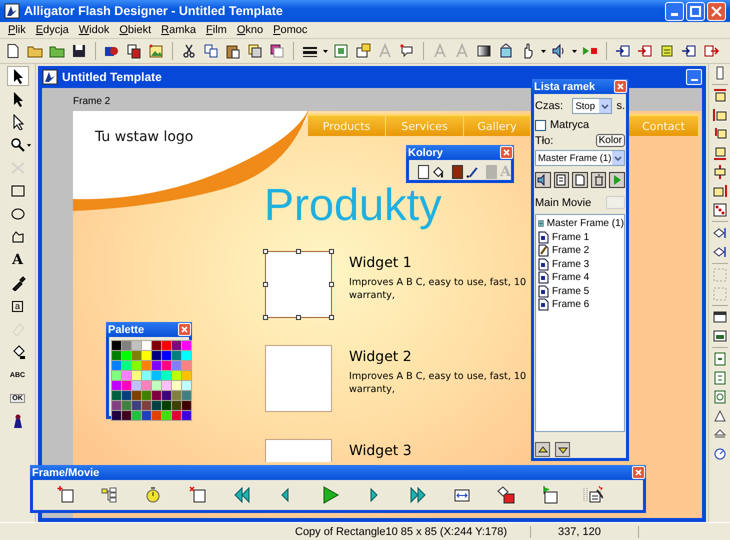 Image resolution: width=730 pixels, height=540 pixels. What do you see at coordinates (66, 472) in the screenshot?
I see `panel-title: Frame/Movie` at bounding box center [66, 472].